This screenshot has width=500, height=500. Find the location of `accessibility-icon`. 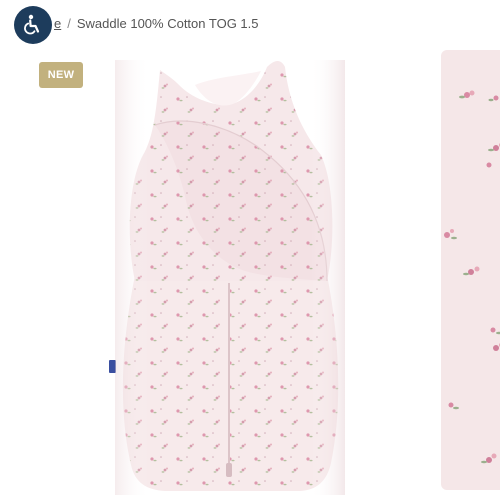

accessibility-icon is located at coordinates (32, 24).